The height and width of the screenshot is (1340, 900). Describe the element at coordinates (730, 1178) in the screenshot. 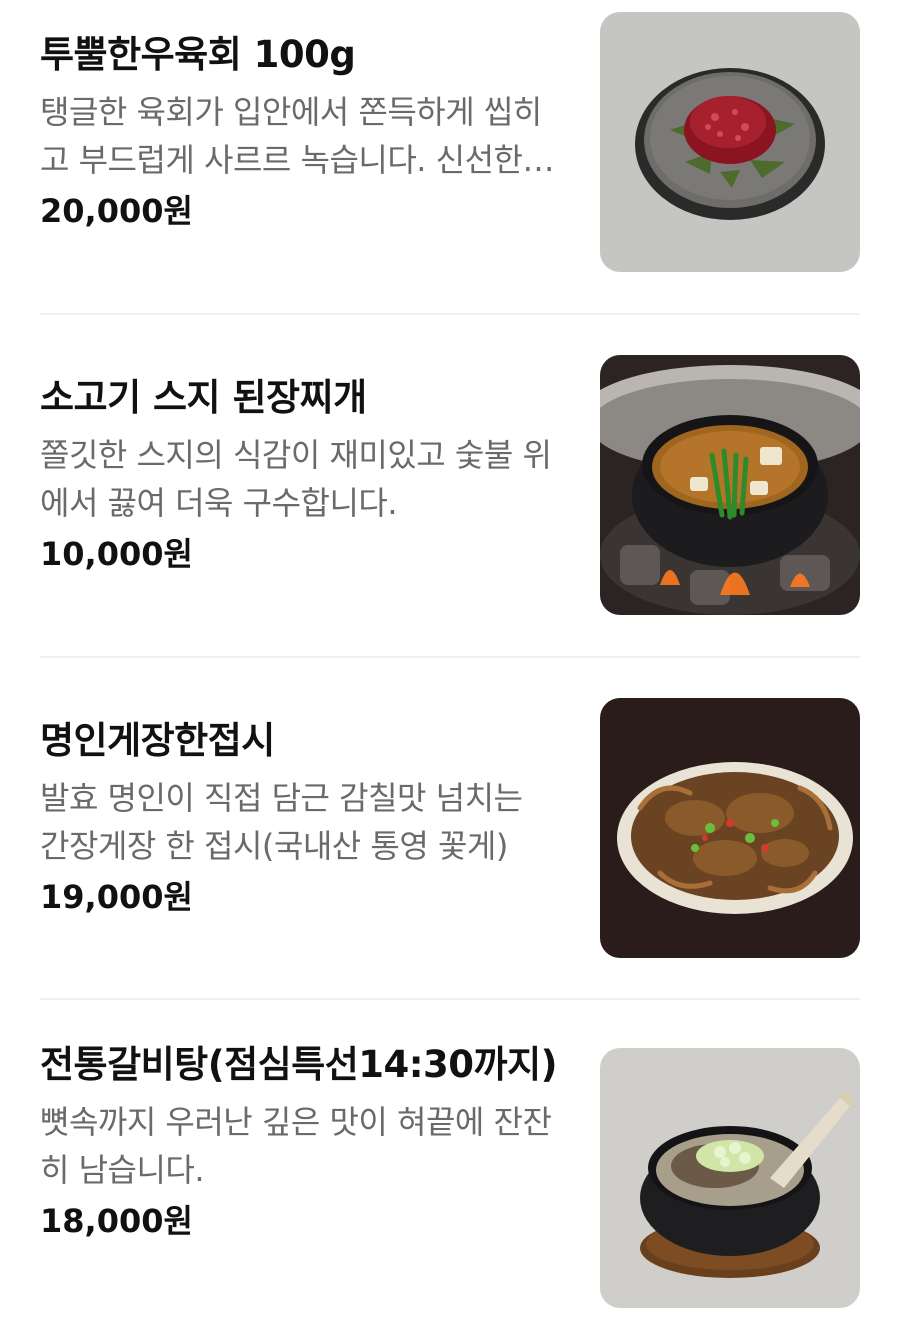

I see `galbitang-photo` at that location.